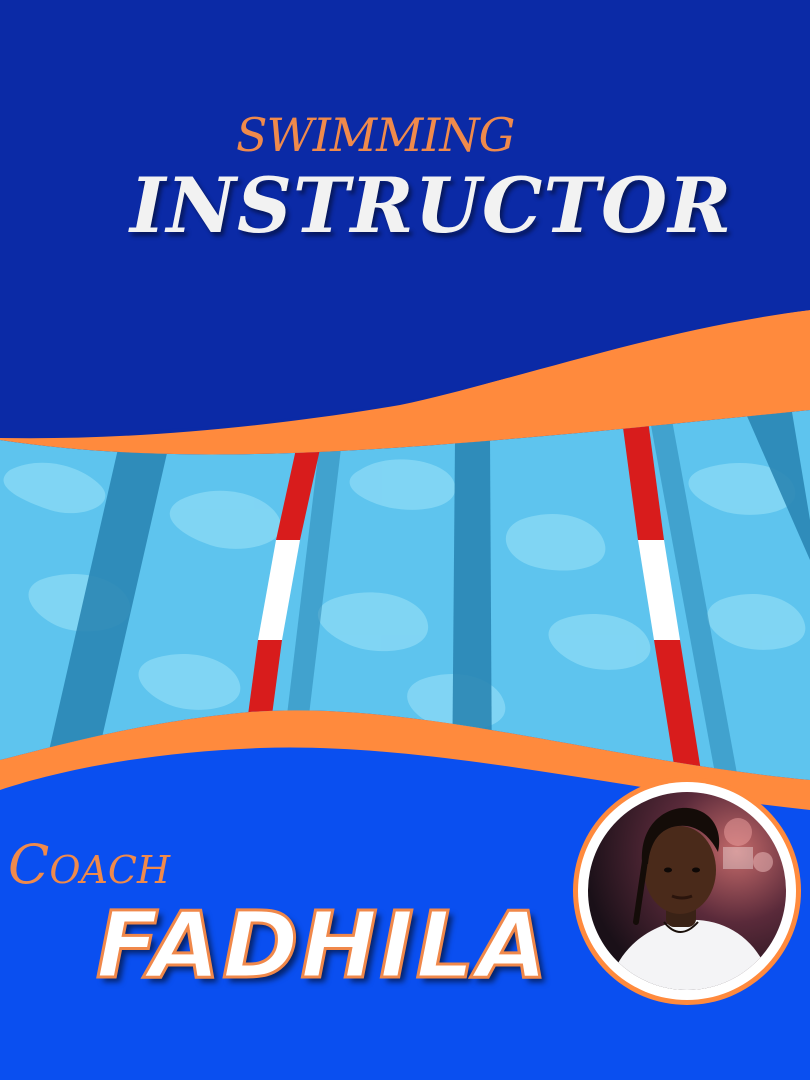  I want to click on title-swimming: SWIMMING, so click(375, 135).